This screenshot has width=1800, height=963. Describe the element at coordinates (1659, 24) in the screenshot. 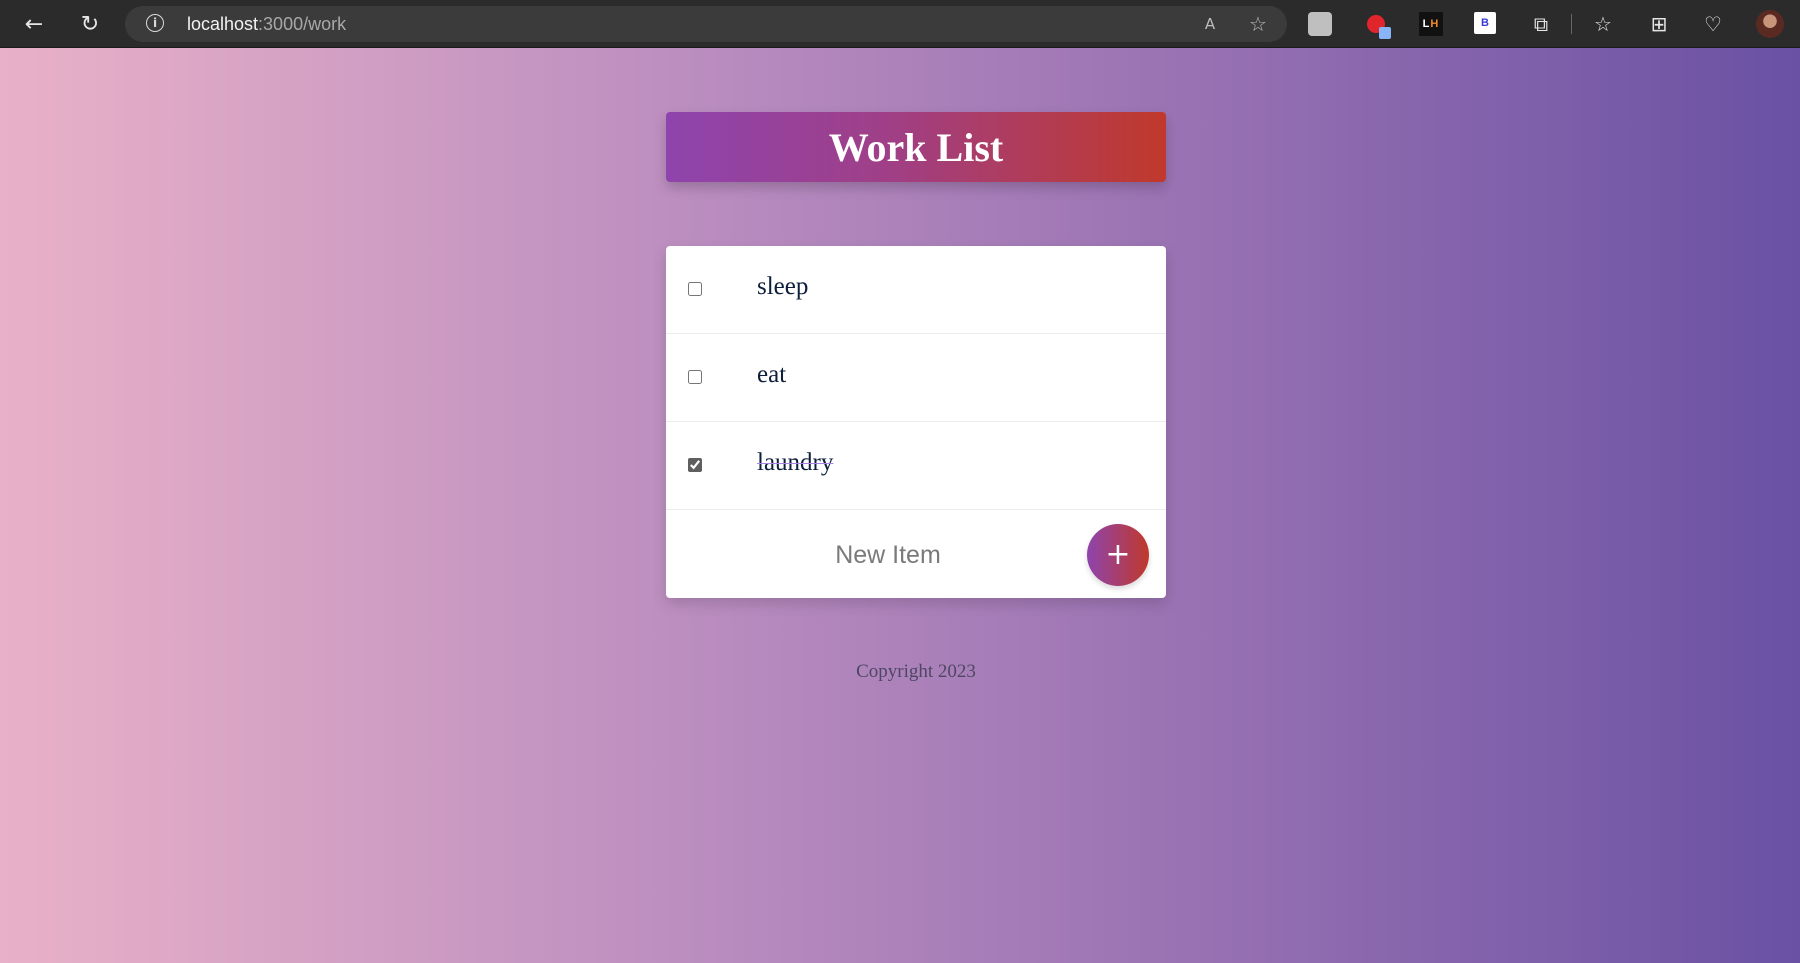

I see `collections-icon: ⊞` at that location.